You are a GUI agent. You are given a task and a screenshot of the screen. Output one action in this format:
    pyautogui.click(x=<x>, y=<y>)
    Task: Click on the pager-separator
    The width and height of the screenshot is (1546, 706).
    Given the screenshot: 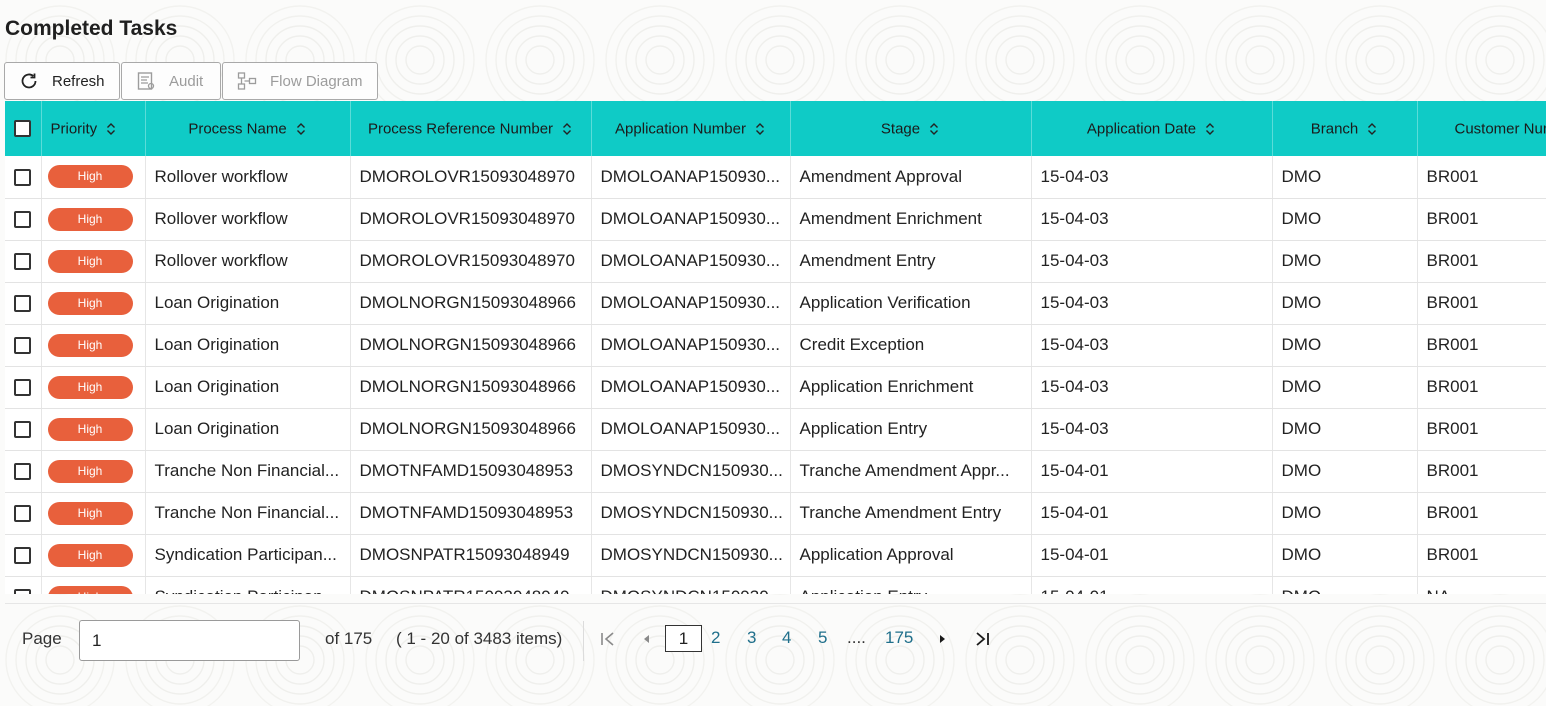 What is the action you would take?
    pyautogui.click(x=583, y=641)
    